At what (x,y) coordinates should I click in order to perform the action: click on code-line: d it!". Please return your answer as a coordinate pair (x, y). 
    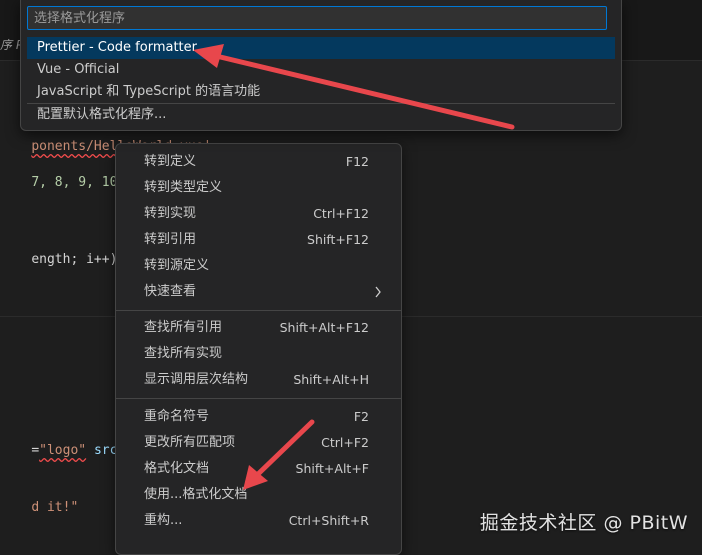
    Looking at the image, I should click on (39, 507).